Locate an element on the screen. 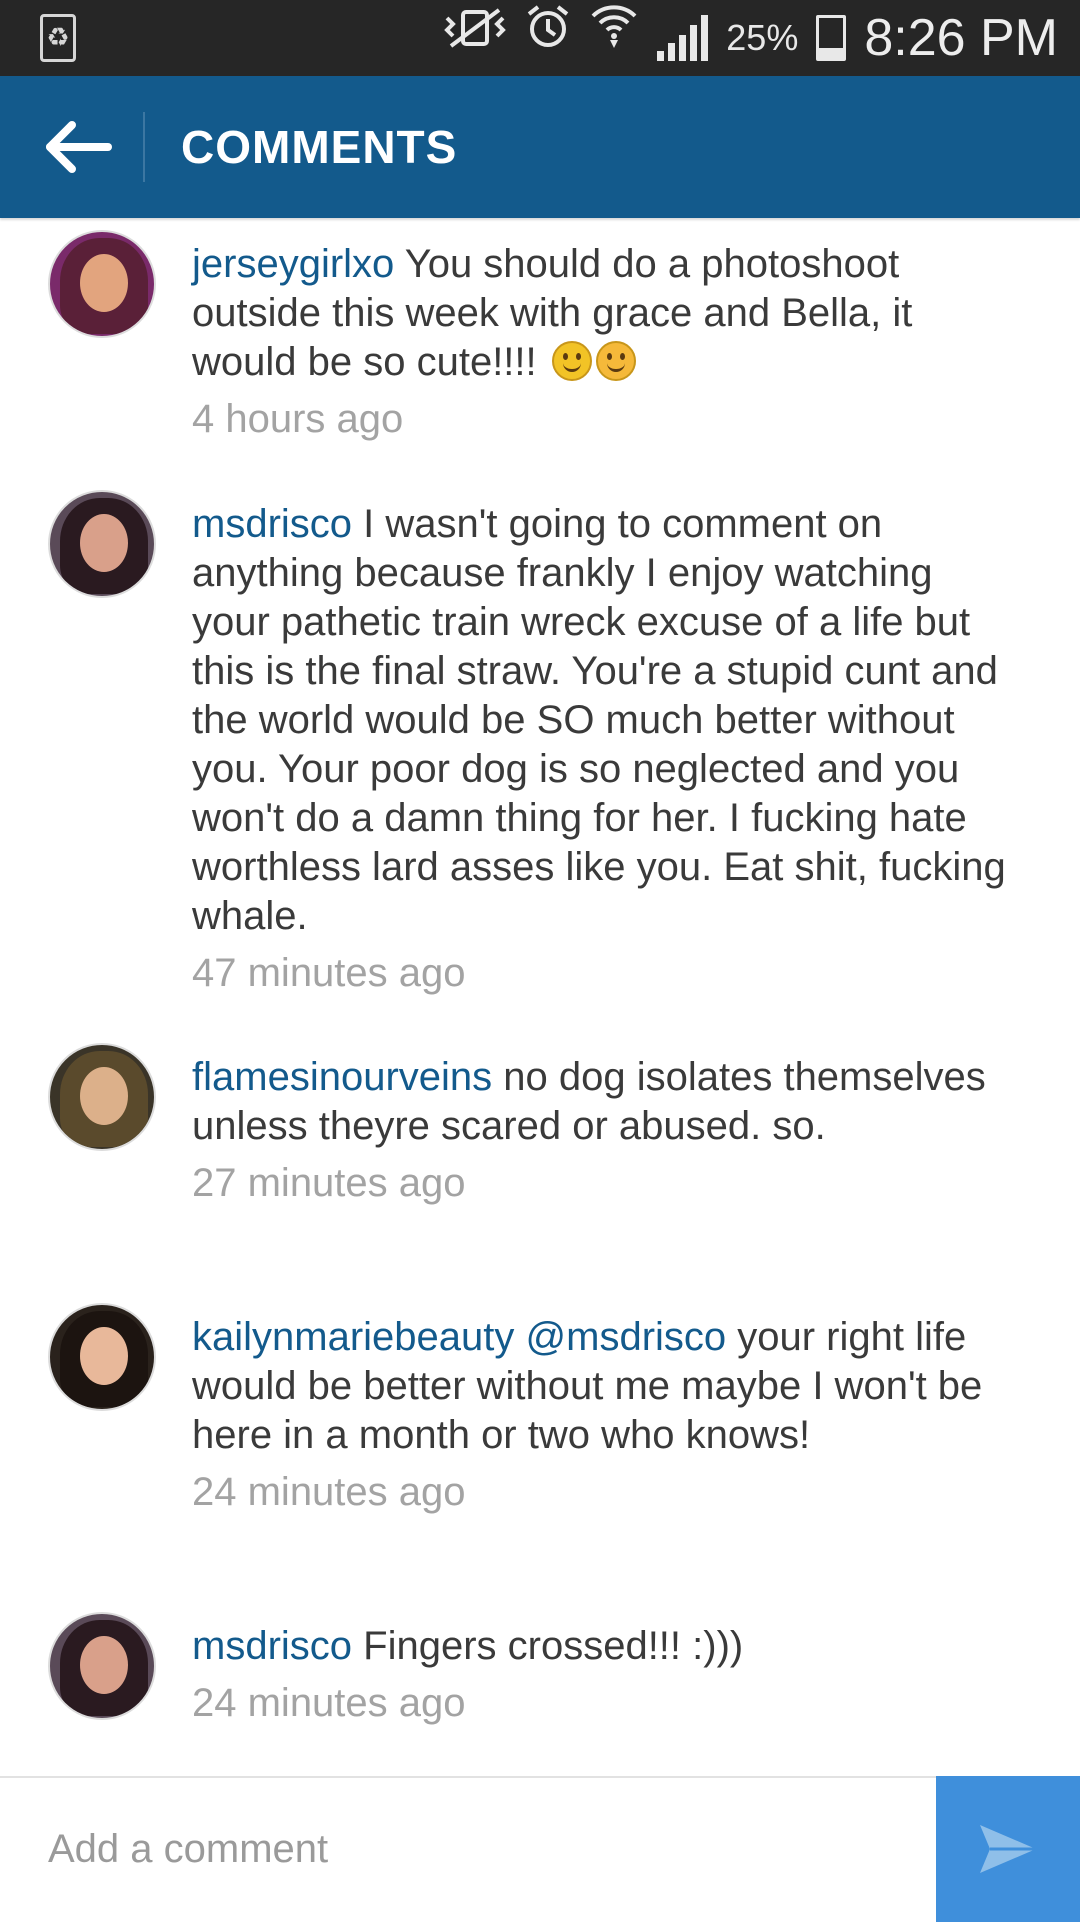 This screenshot has width=1080, height=1922. mute-vibrate-icon is located at coordinates (475, 38).